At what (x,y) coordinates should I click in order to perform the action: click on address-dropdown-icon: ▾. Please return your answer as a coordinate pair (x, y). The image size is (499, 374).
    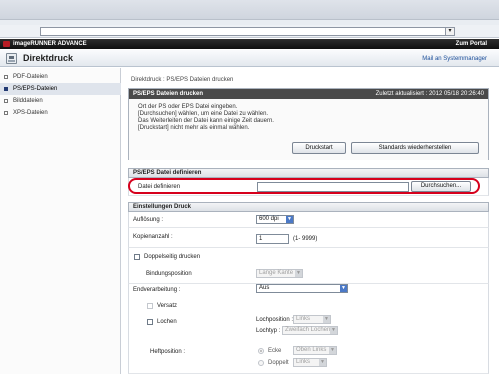
    Looking at the image, I should click on (449, 31).